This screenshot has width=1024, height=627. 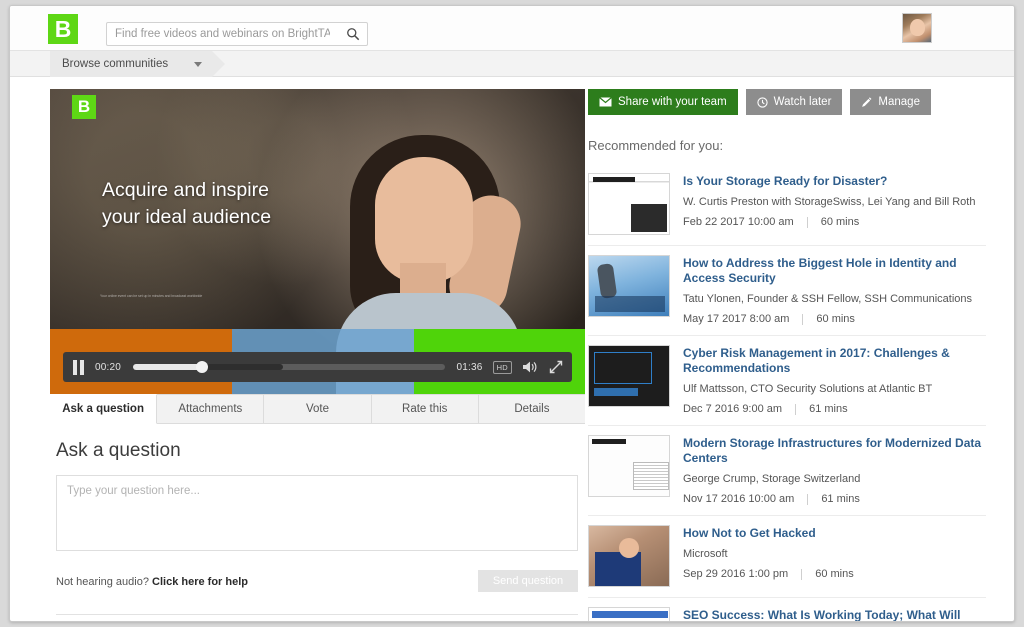 What do you see at coordinates (556, 367) in the screenshot?
I see `fullscreen-icon` at bounding box center [556, 367].